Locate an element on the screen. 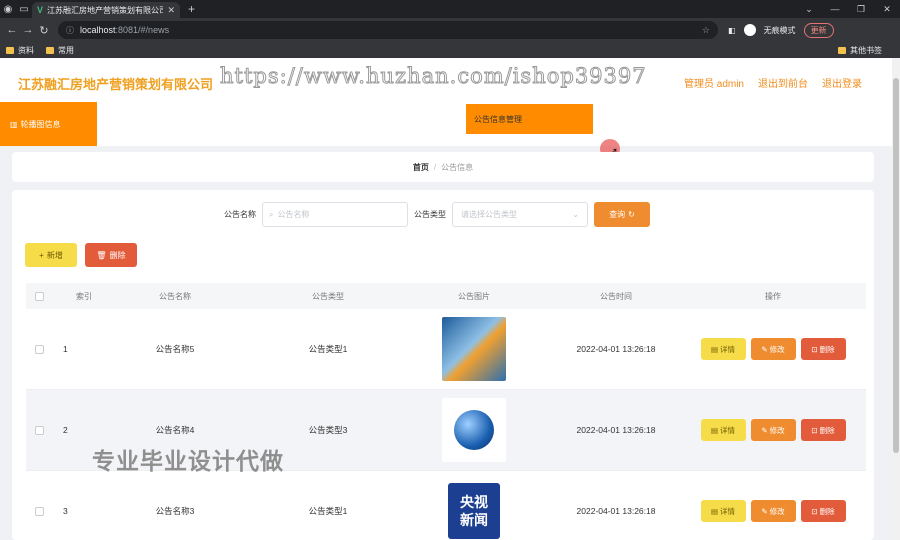 This screenshot has width=900, height=540. admin-user-label: 管理员 admin is located at coordinates (713, 84).